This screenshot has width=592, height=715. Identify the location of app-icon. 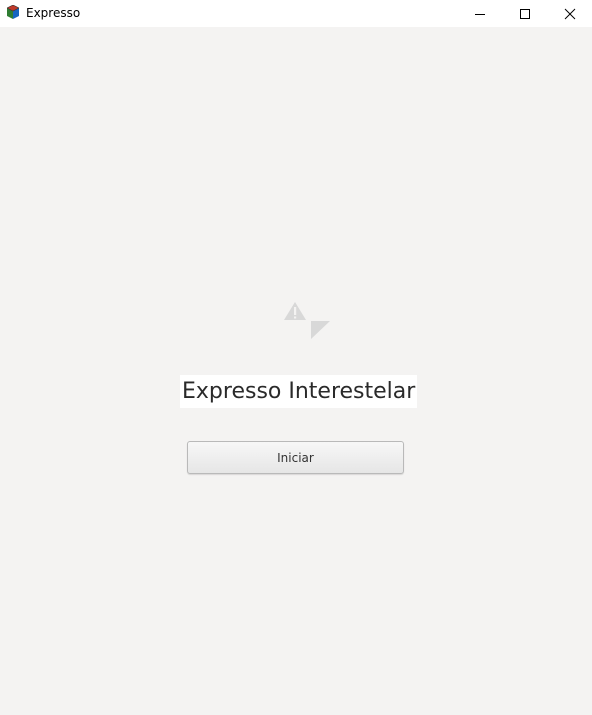
(13, 12).